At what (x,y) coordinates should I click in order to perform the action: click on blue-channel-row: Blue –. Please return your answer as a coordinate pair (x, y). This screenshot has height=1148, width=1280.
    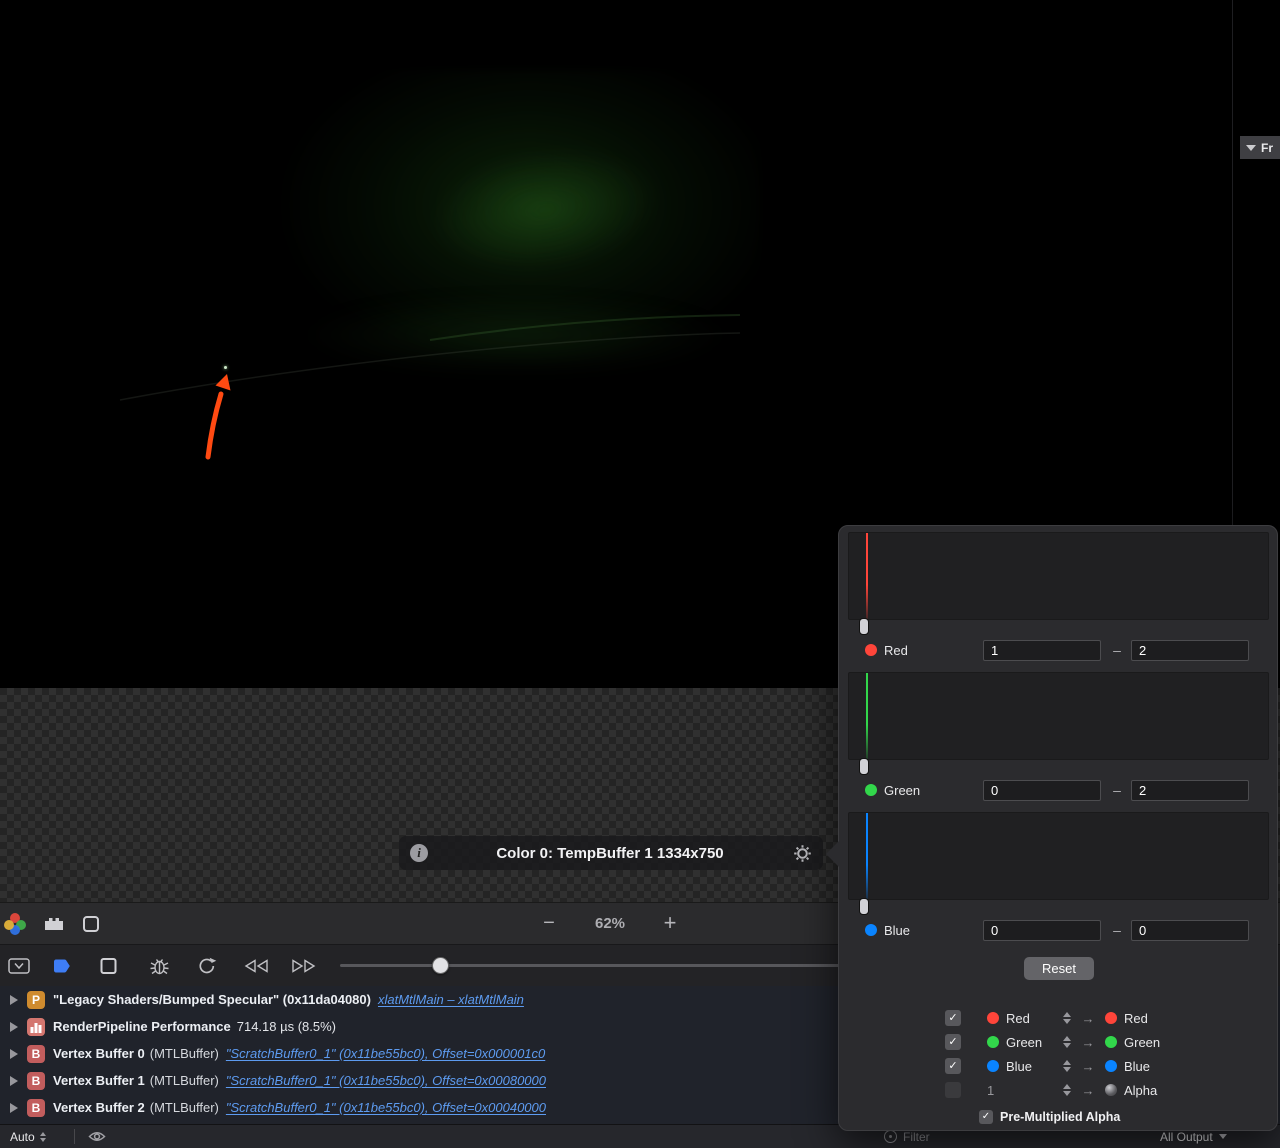
    Looking at the image, I should click on (1059, 930).